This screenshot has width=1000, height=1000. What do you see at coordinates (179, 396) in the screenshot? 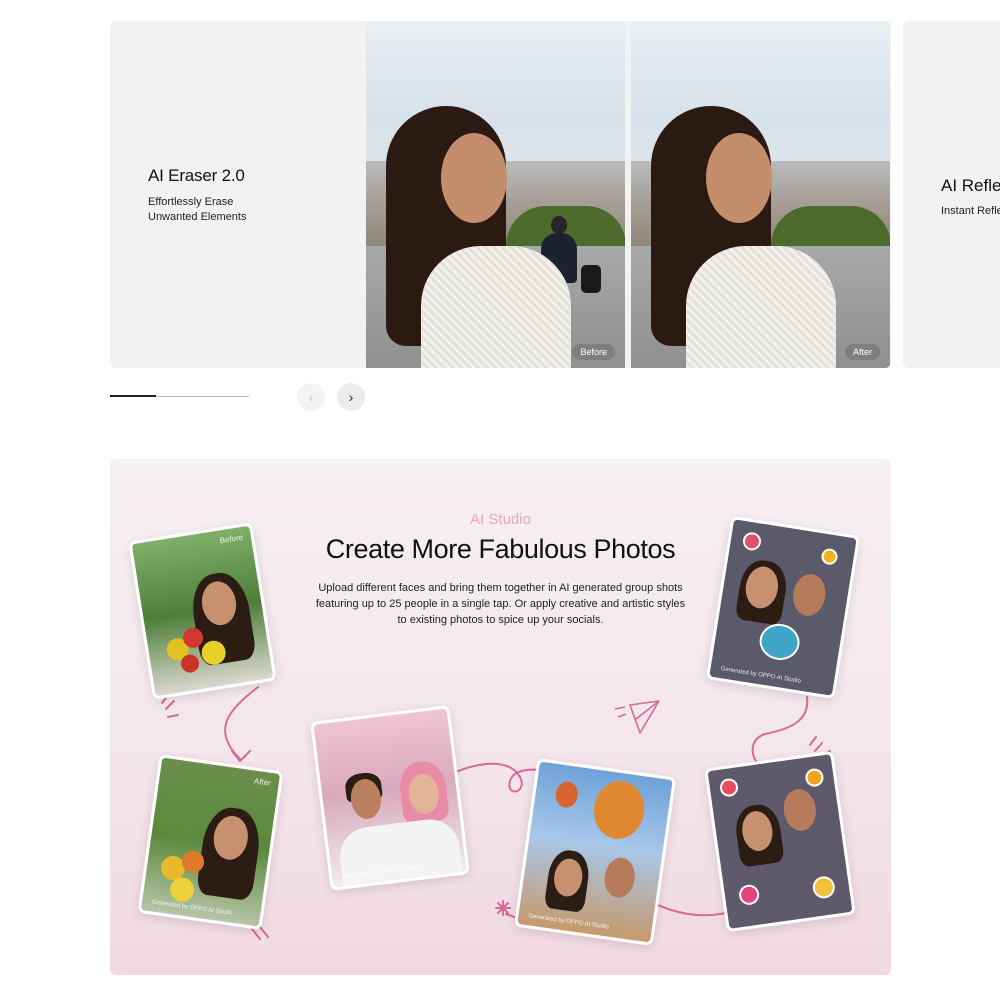
I see `carousel-progress` at bounding box center [179, 396].